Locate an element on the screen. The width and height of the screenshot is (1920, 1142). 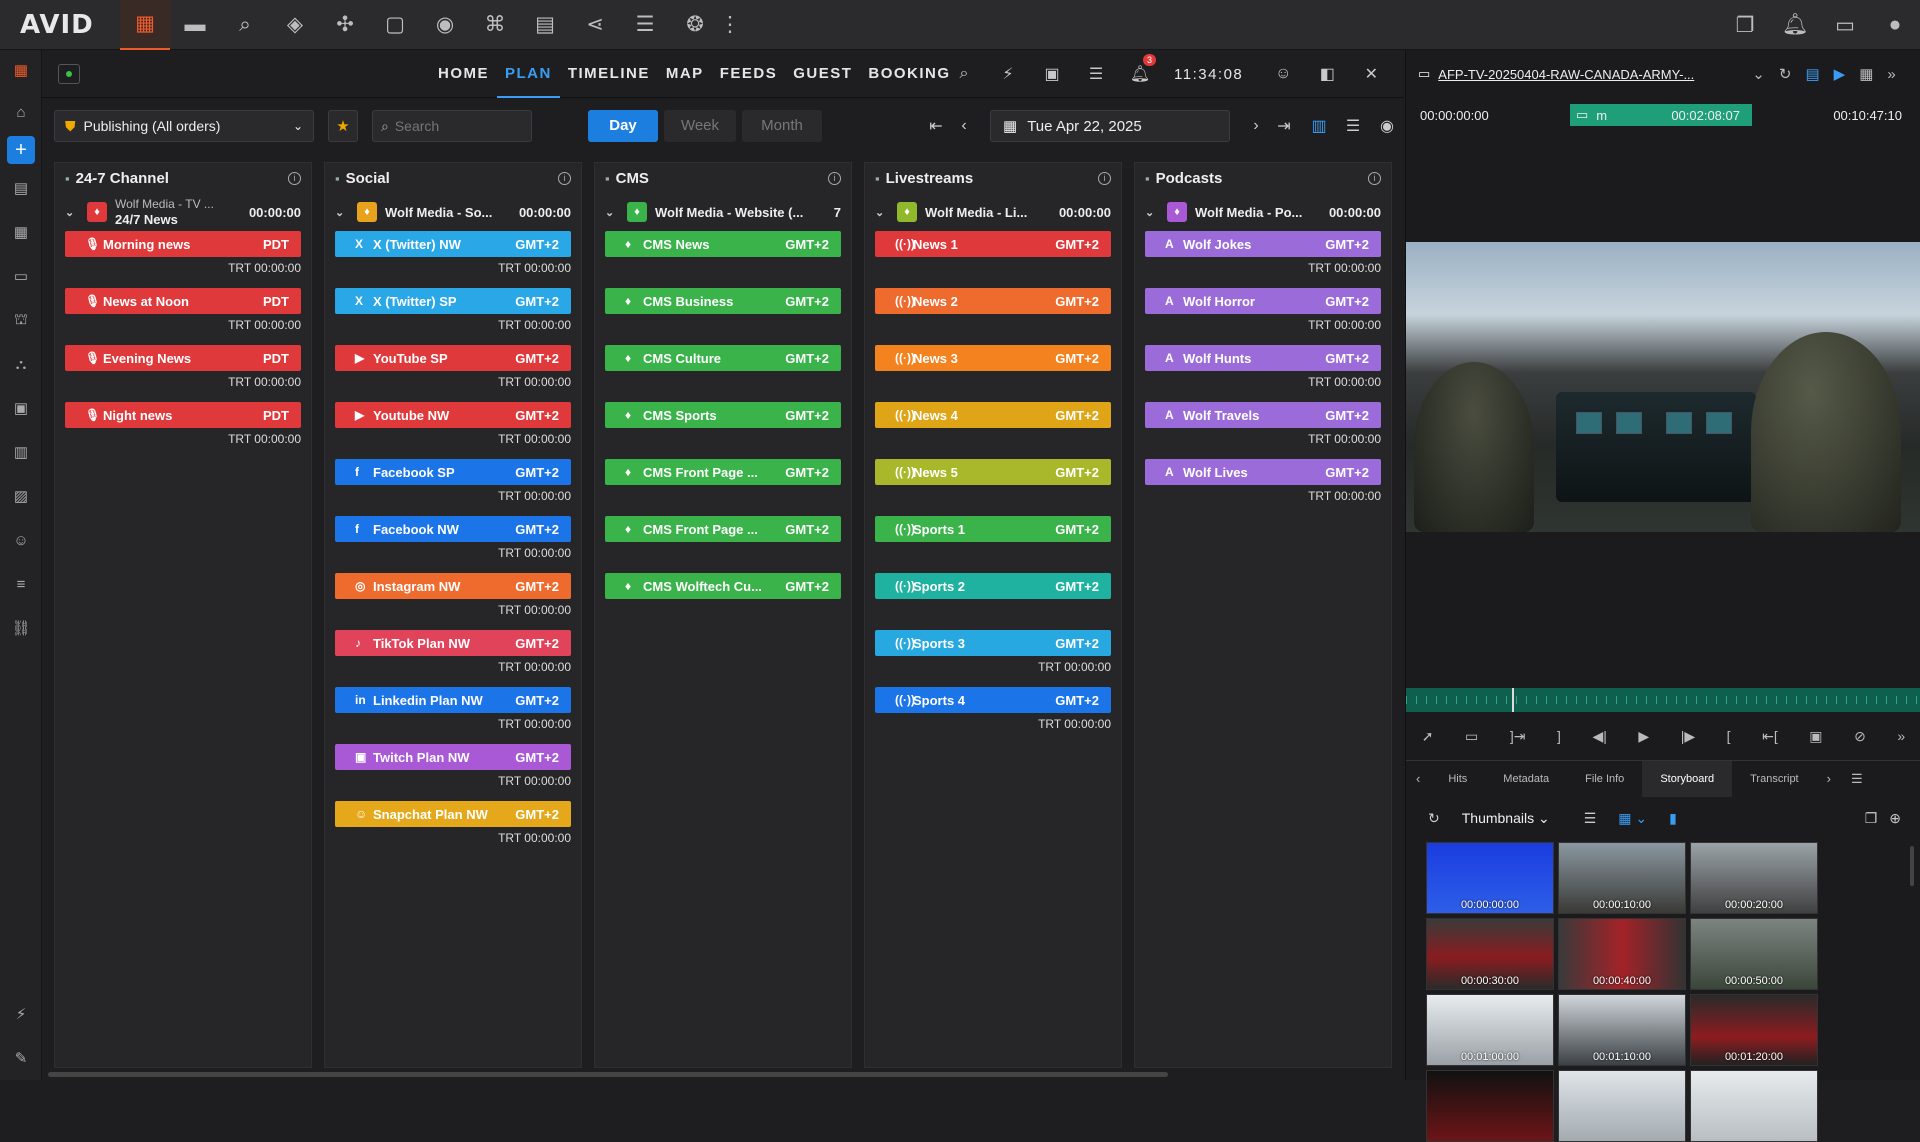
plan-item-instagram-nw: ◎ Instagram NW GMT+2 is located at coordinates (453, 586).